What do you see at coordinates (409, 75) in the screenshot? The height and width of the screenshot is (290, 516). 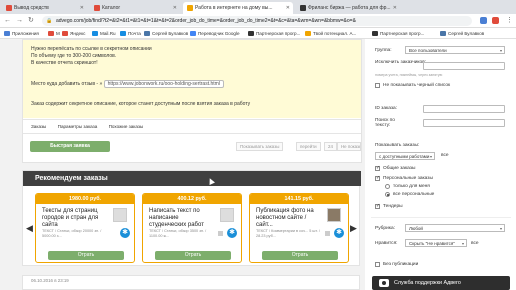 I see `exclude-hint: номера учета, никнеймы, через запятую` at bounding box center [409, 75].